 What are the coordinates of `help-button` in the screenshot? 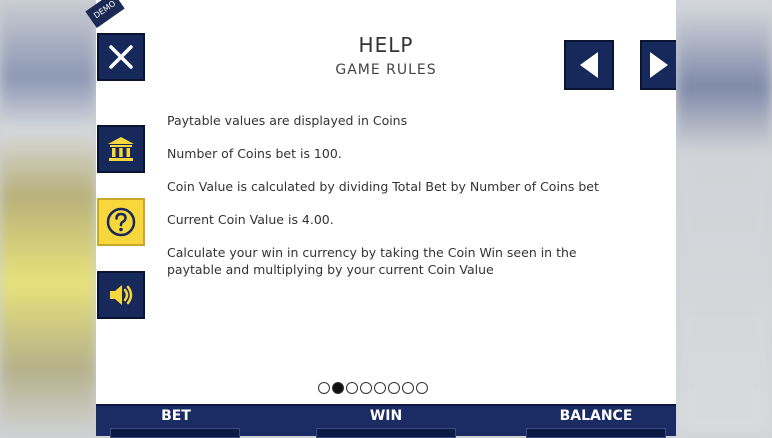 It's located at (121, 222).